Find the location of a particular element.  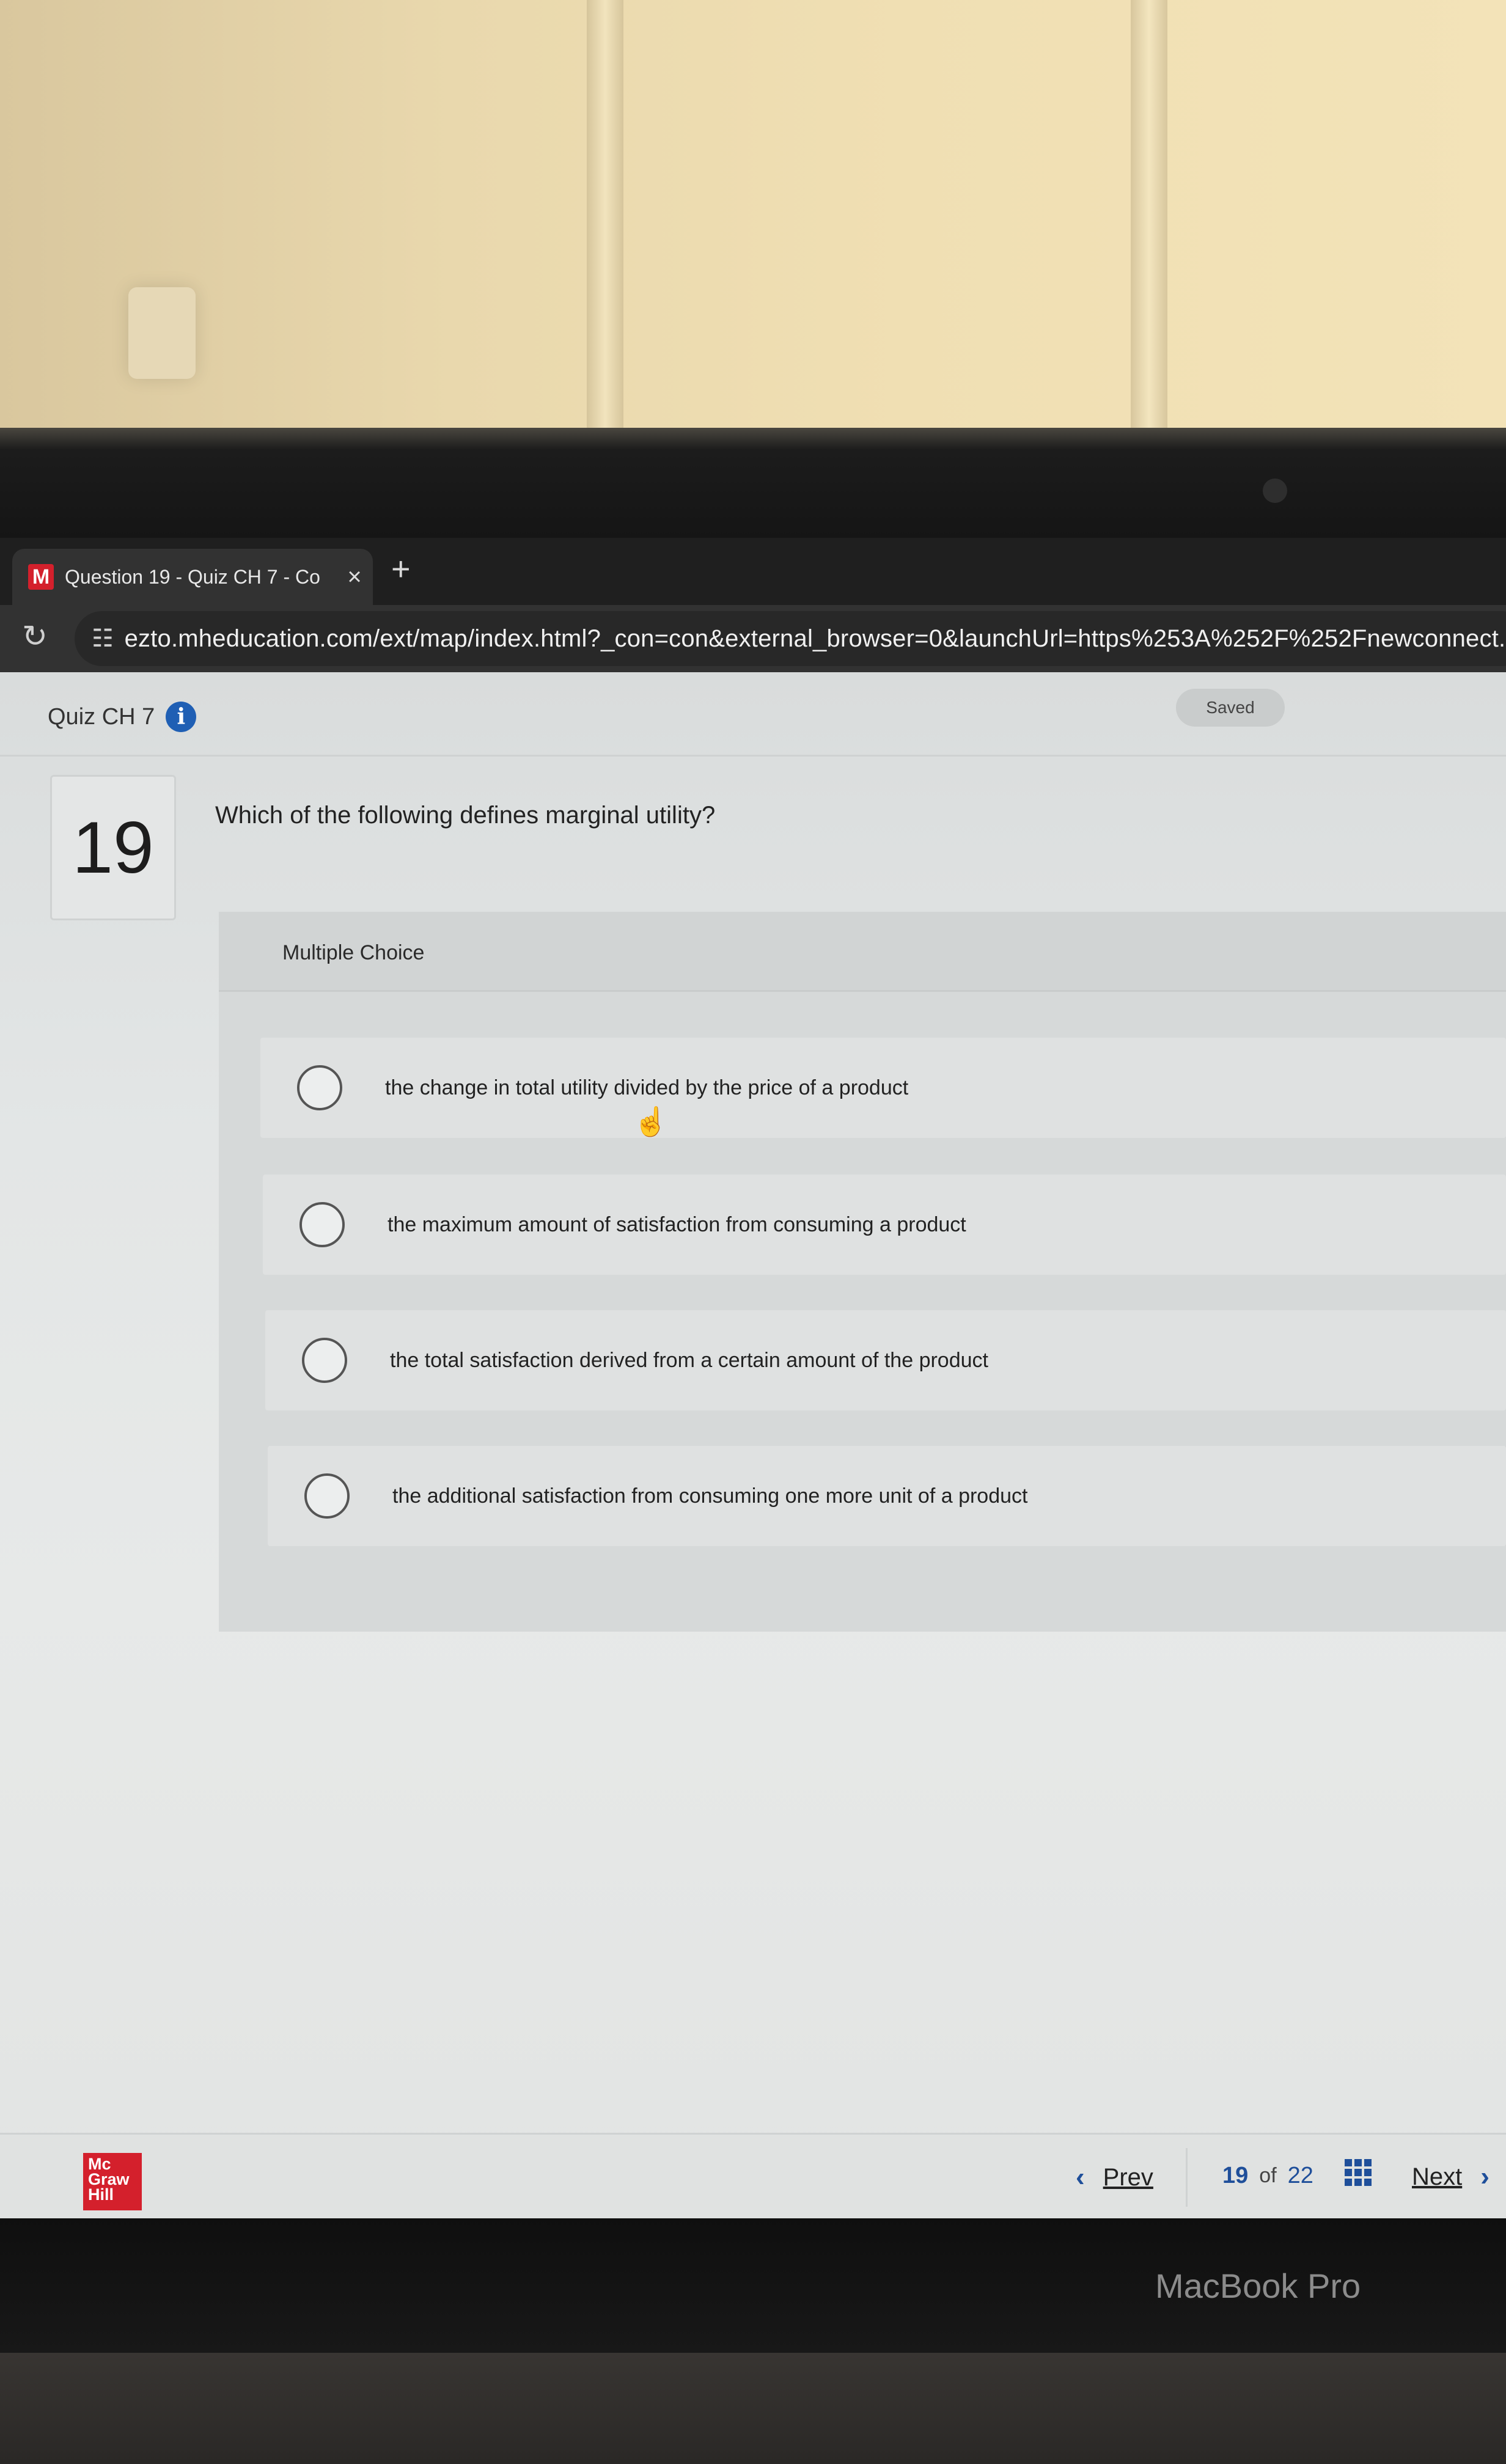

tune-icon: ☷ is located at coordinates (109, 639).